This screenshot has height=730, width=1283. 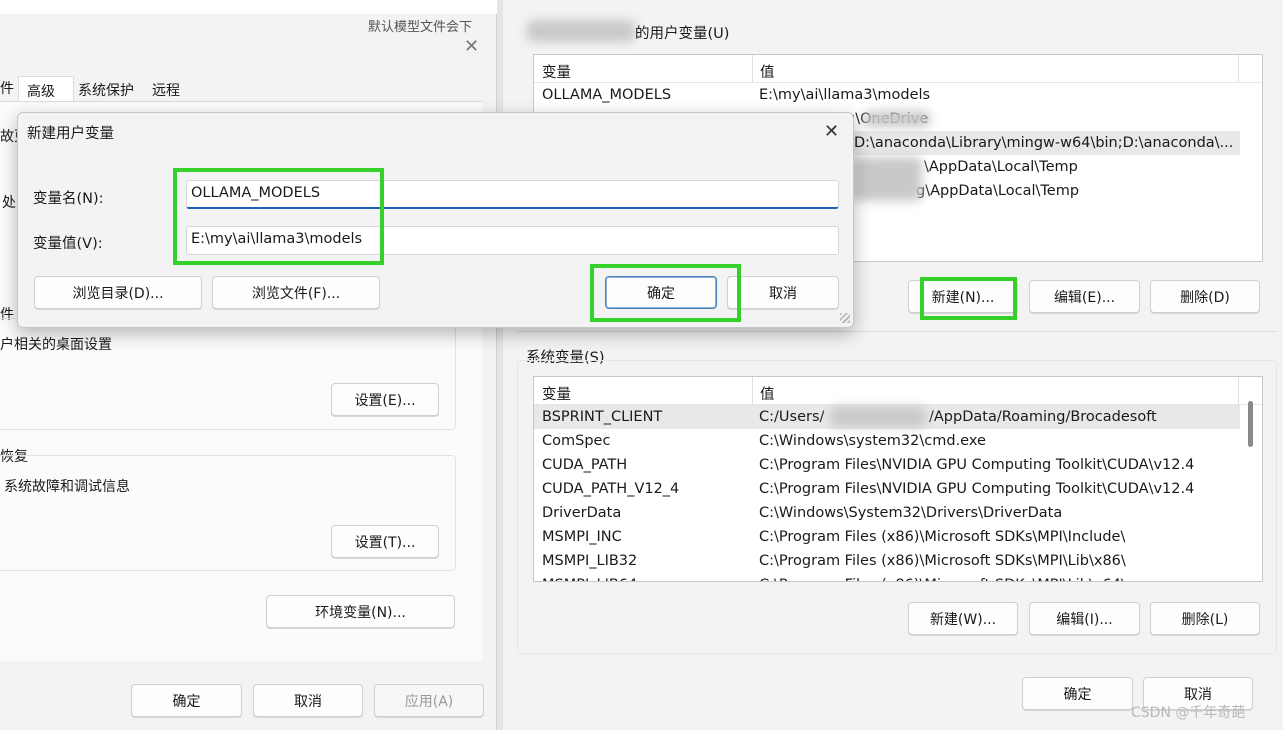 I want to click on table-row: OLLAMA_MODELS E:\my\ai\llama3\models, so click(x=898, y=95).